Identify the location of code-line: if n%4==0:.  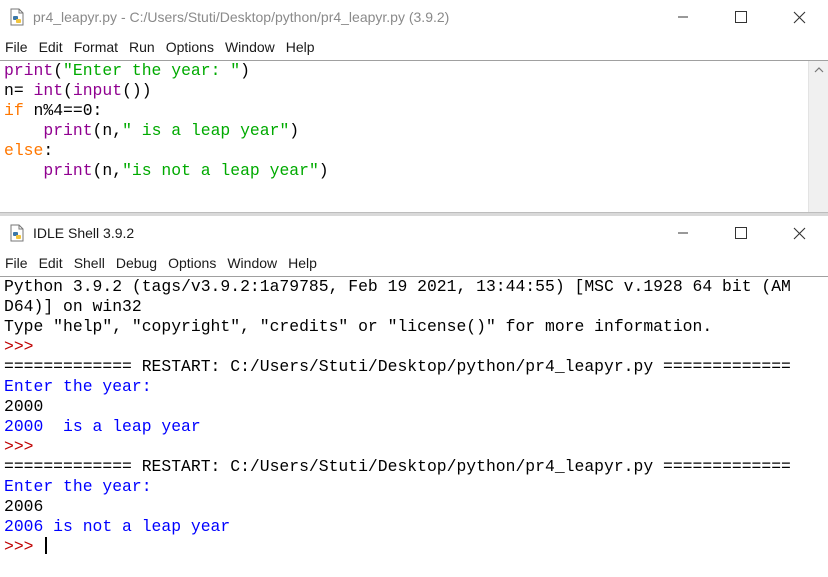
(414, 111).